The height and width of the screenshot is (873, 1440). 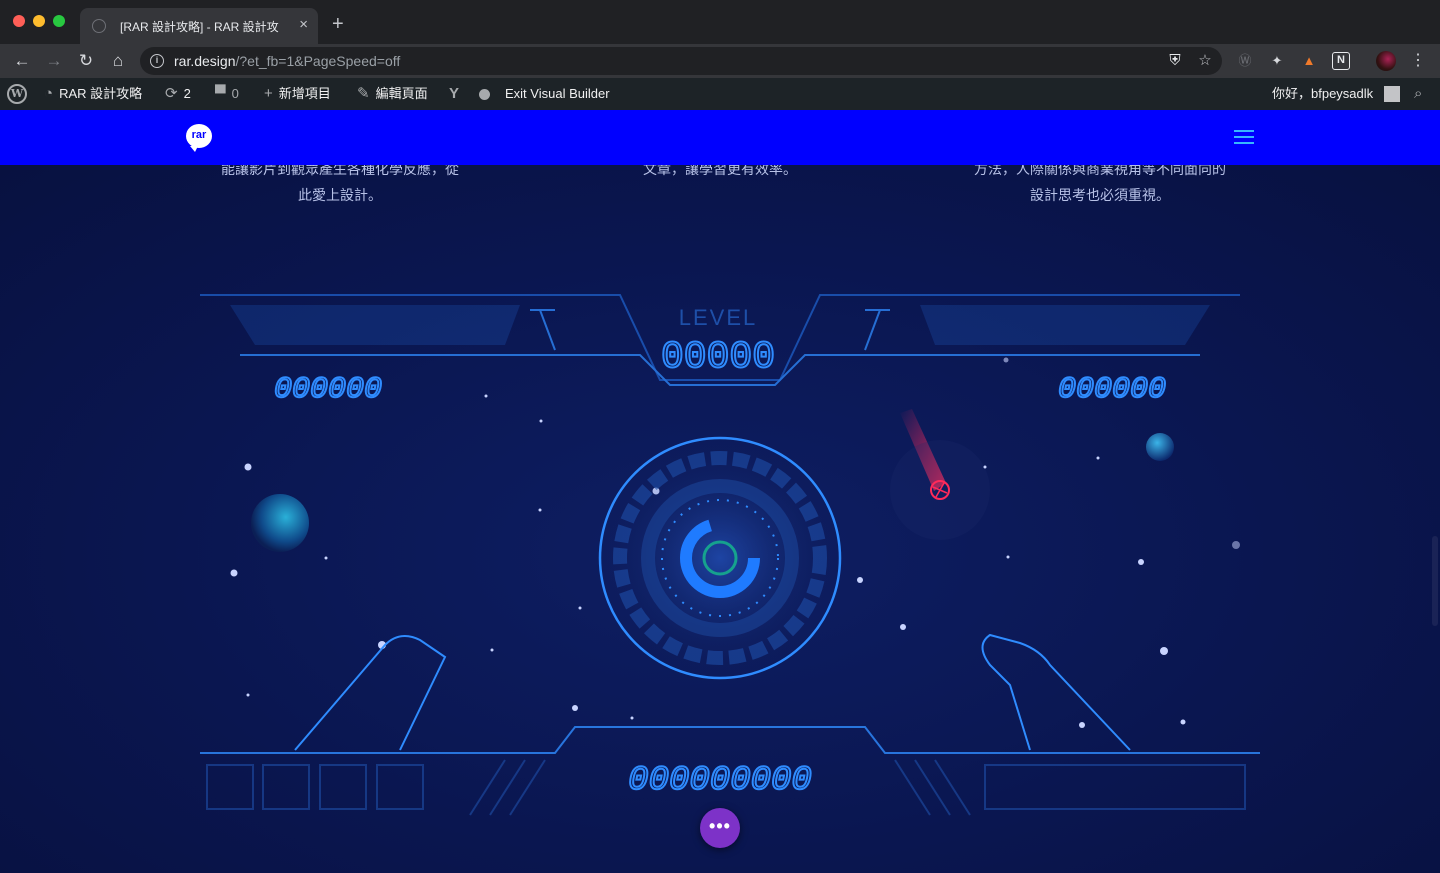 What do you see at coordinates (1175, 61) in the screenshot?
I see `shield-blocked-icon: ⛨` at bounding box center [1175, 61].